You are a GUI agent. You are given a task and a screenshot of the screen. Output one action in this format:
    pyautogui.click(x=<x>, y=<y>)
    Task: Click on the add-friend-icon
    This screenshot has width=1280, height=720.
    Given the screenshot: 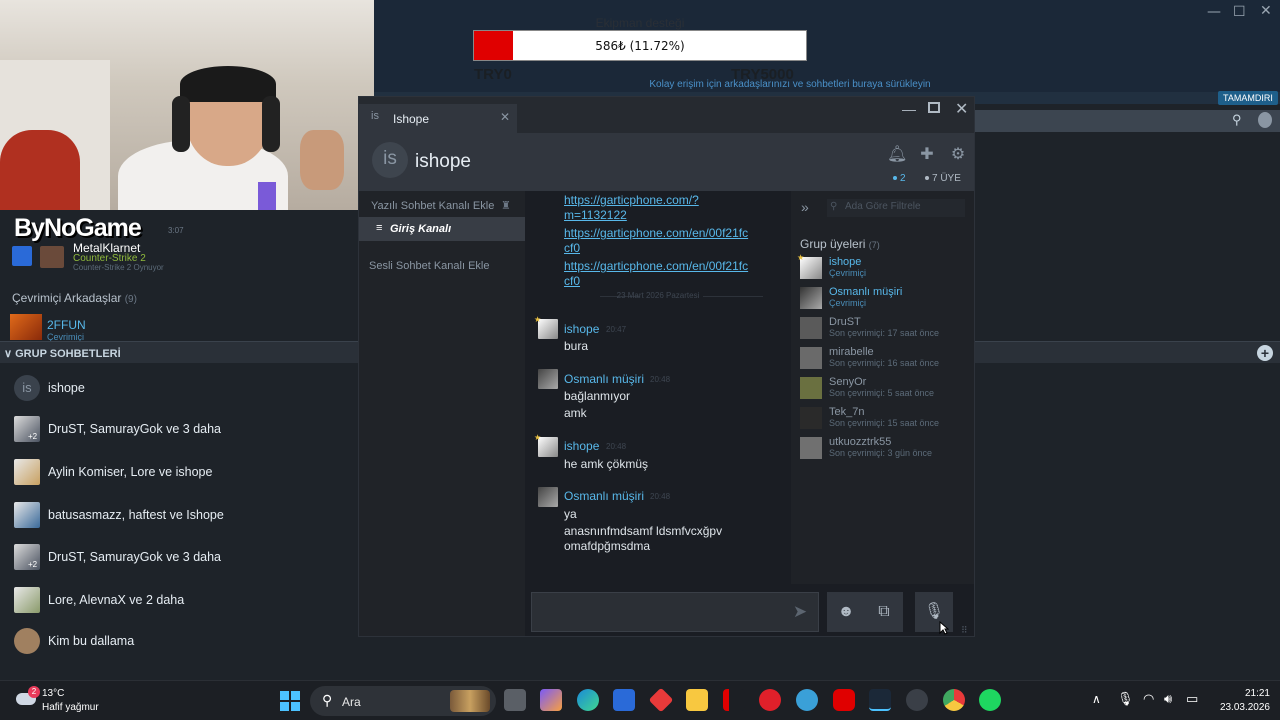 What is the action you would take?
    pyautogui.click(x=1265, y=120)
    